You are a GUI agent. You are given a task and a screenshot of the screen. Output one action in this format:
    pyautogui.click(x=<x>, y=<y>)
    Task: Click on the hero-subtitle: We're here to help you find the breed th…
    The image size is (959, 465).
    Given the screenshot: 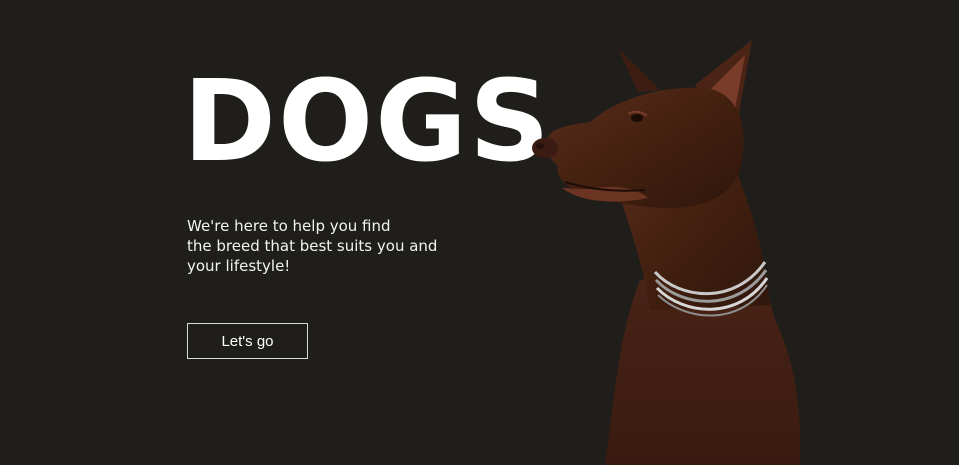 What is the action you would take?
    pyautogui.click(x=337, y=246)
    